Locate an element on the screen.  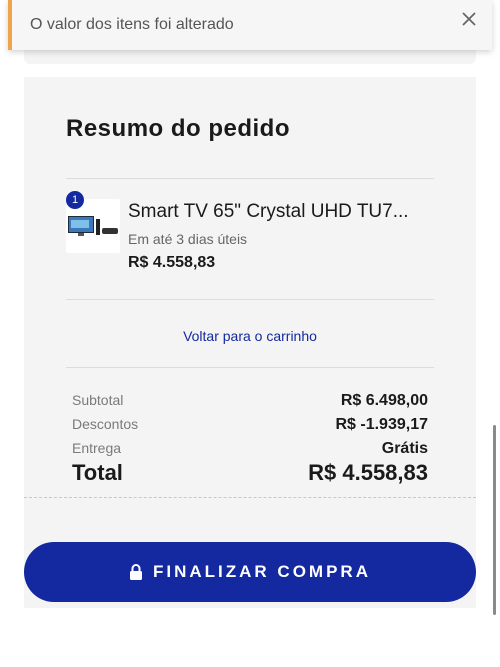
total-value: R$ 4.558,83 is located at coordinates (368, 472).